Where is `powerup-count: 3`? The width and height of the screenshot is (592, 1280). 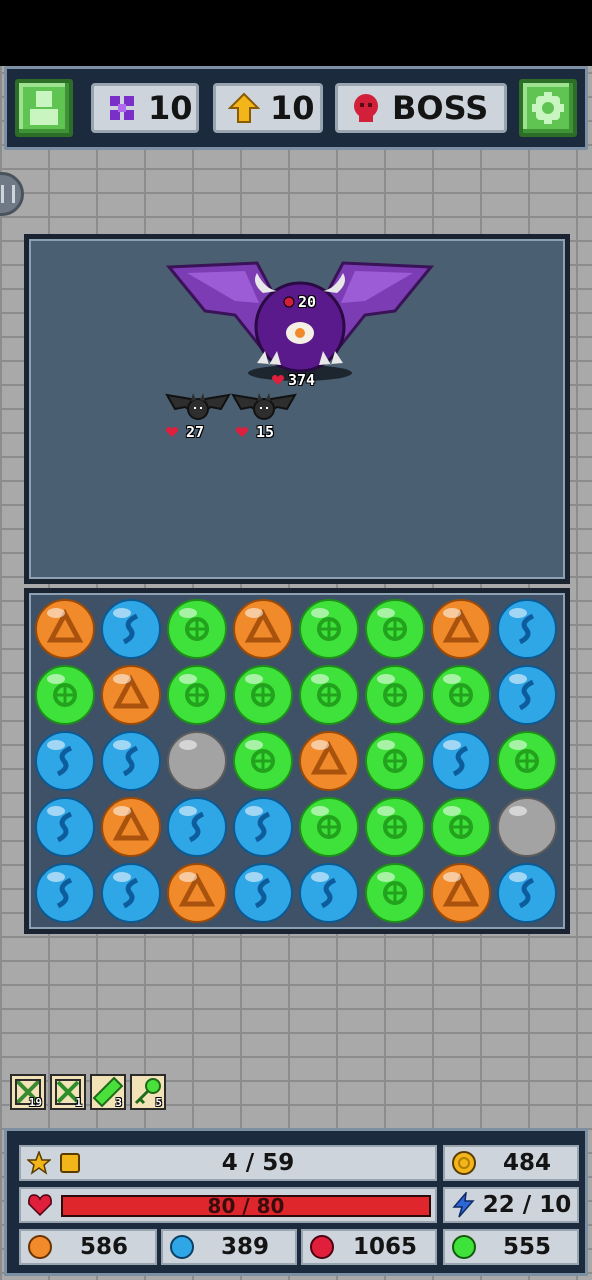 powerup-count: 3 is located at coordinates (118, 1102).